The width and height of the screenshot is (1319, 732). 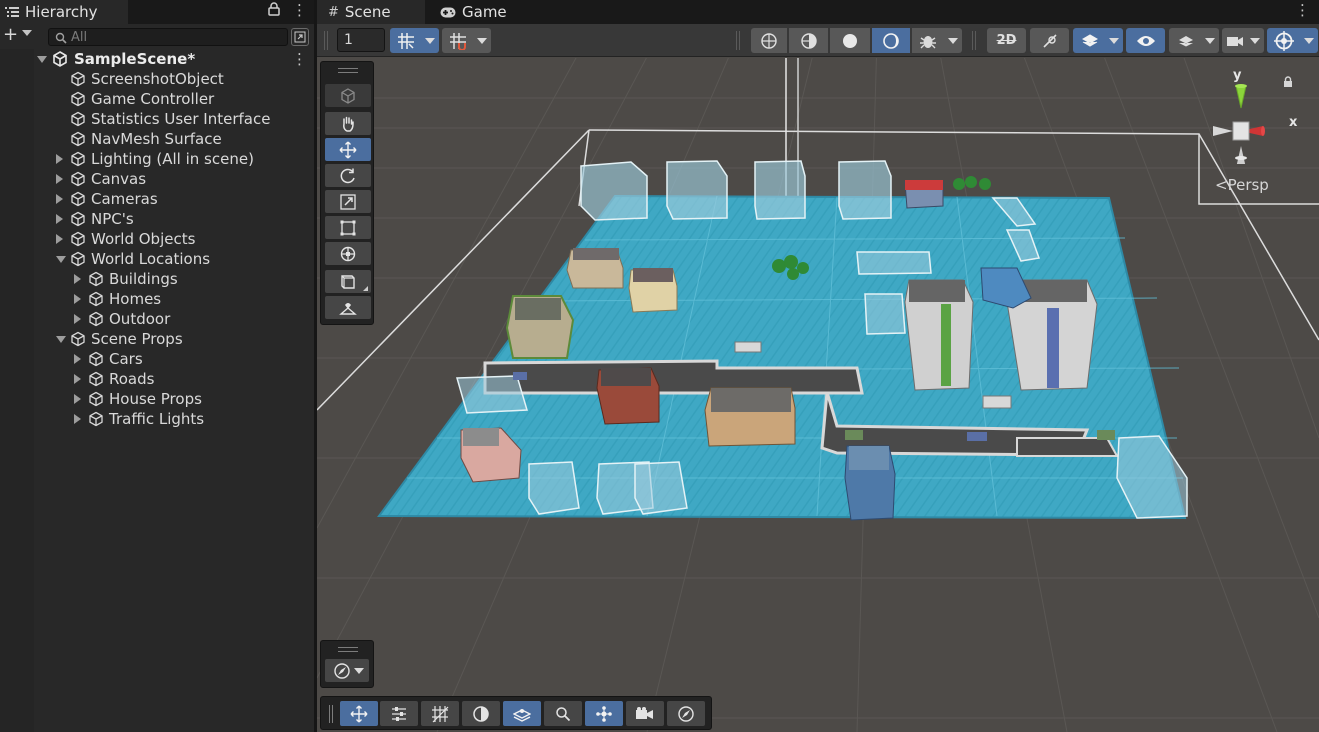 What do you see at coordinates (430, 40) in the screenshot?
I see `grid-dropdown-caret-icon` at bounding box center [430, 40].